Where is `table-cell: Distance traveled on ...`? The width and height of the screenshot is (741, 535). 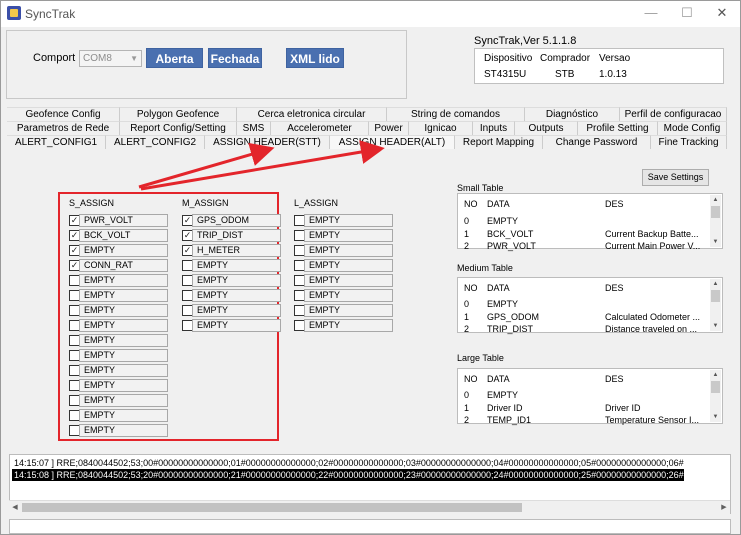
table-cell: Distance traveled on ... is located at coordinates (651, 329).